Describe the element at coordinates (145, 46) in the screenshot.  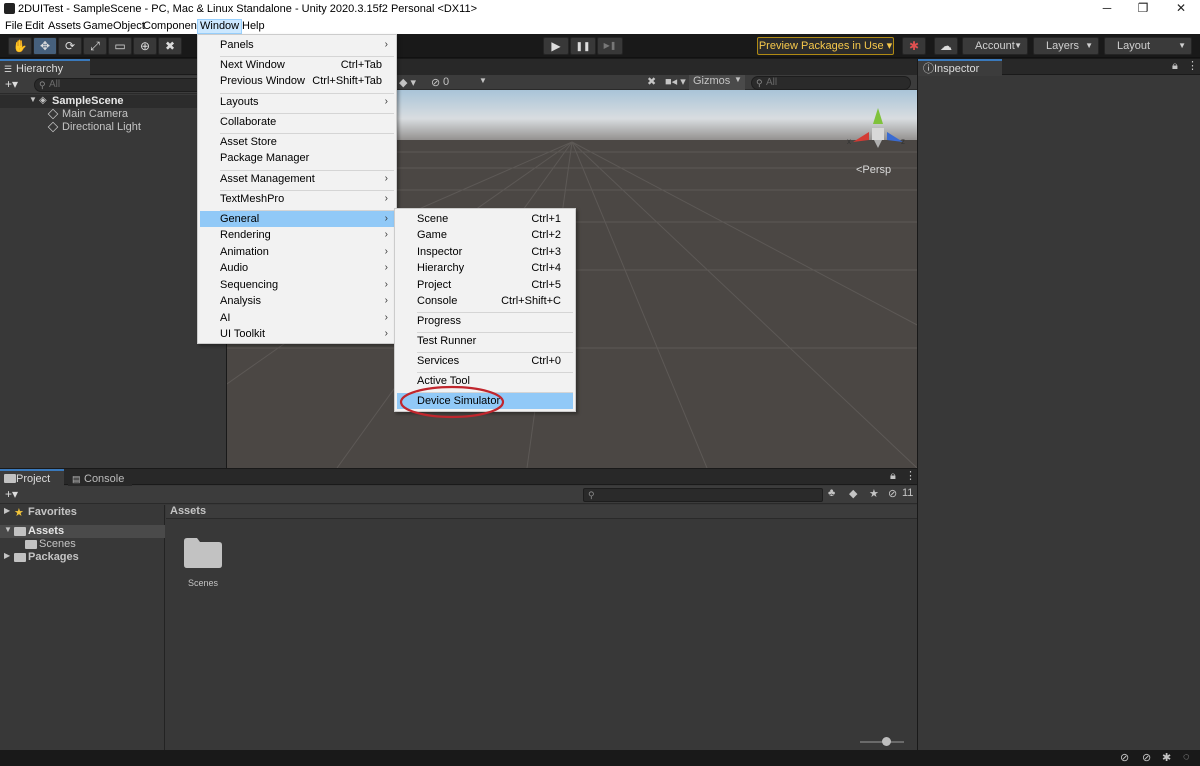
I see `transform-tool-icon: ⊕` at that location.